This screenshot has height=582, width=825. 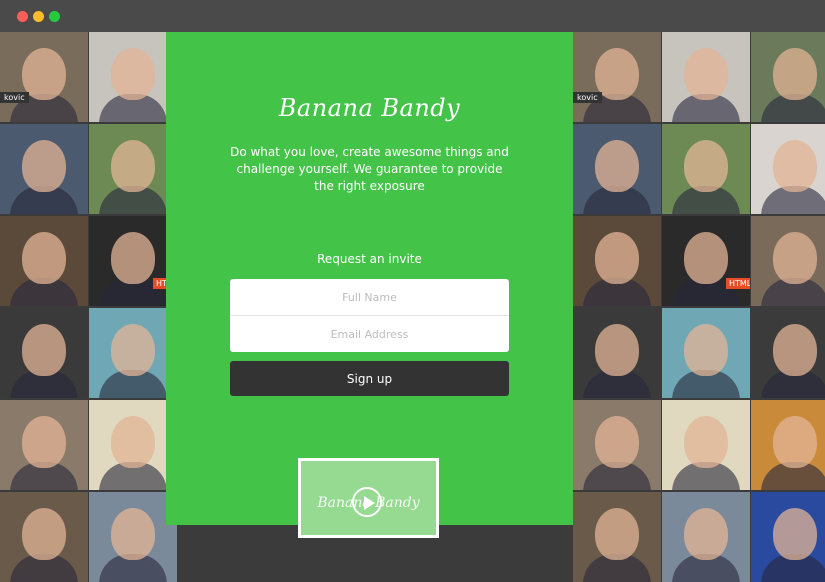 What do you see at coordinates (369, 259) in the screenshot?
I see `invite-heading: Request an invite` at bounding box center [369, 259].